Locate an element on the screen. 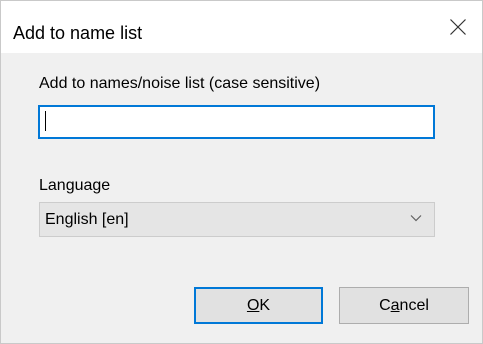  text-caret is located at coordinates (45, 121).